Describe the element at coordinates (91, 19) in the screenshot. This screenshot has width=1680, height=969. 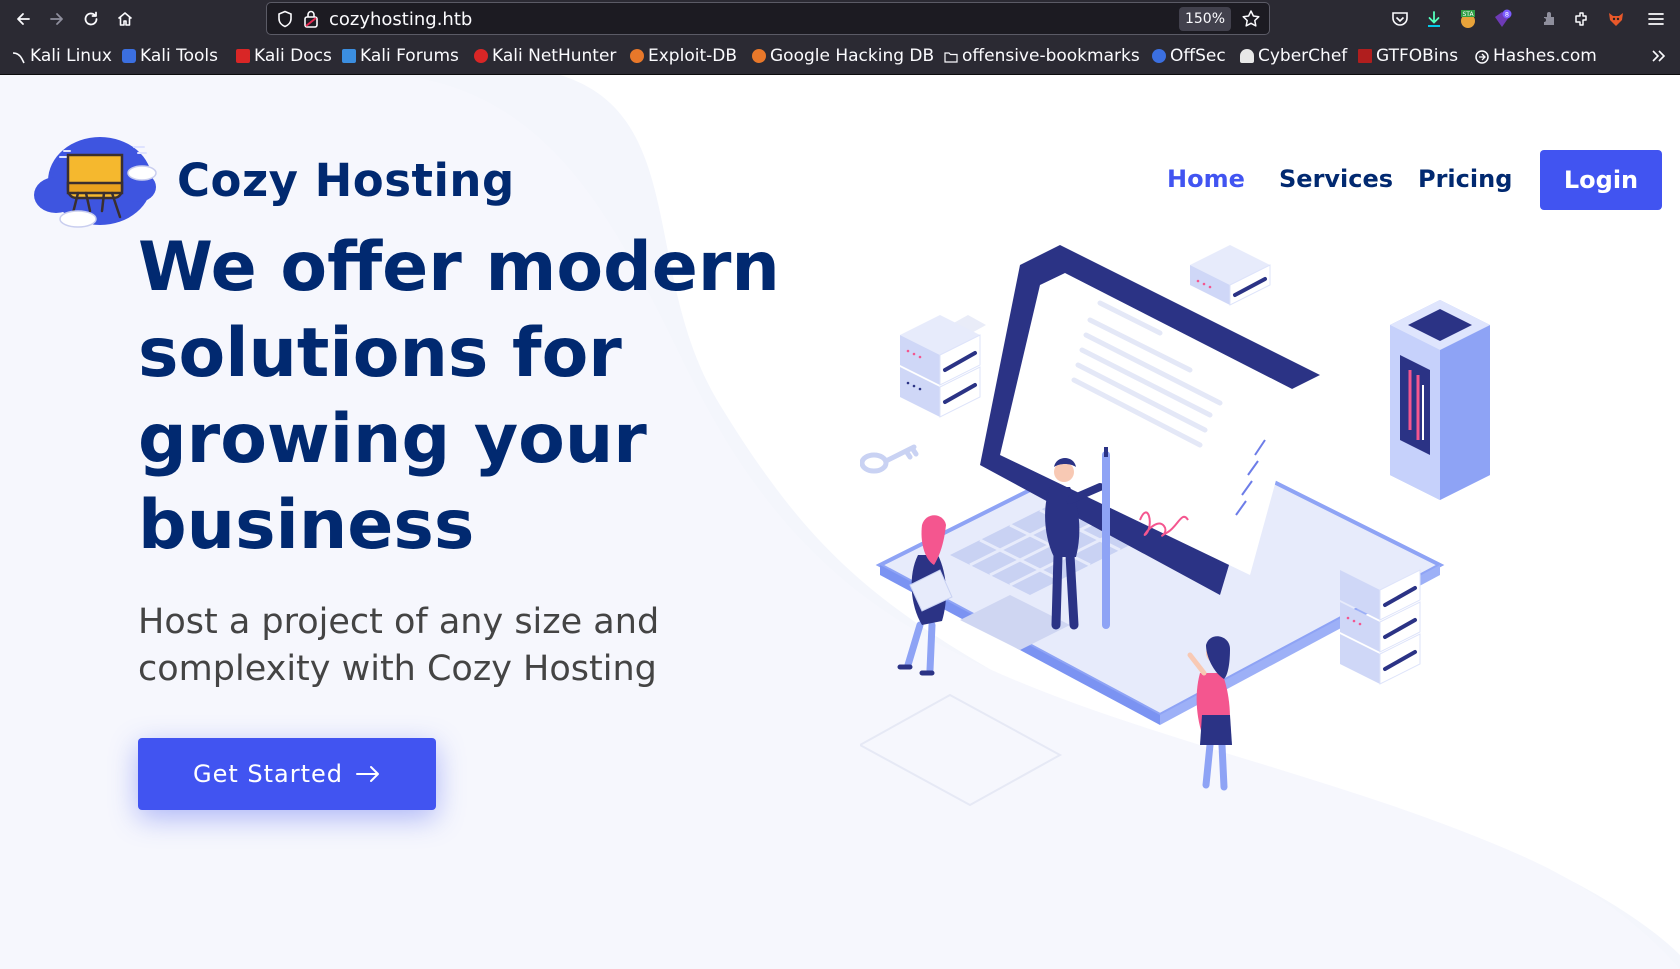
I see `reload-icon` at that location.